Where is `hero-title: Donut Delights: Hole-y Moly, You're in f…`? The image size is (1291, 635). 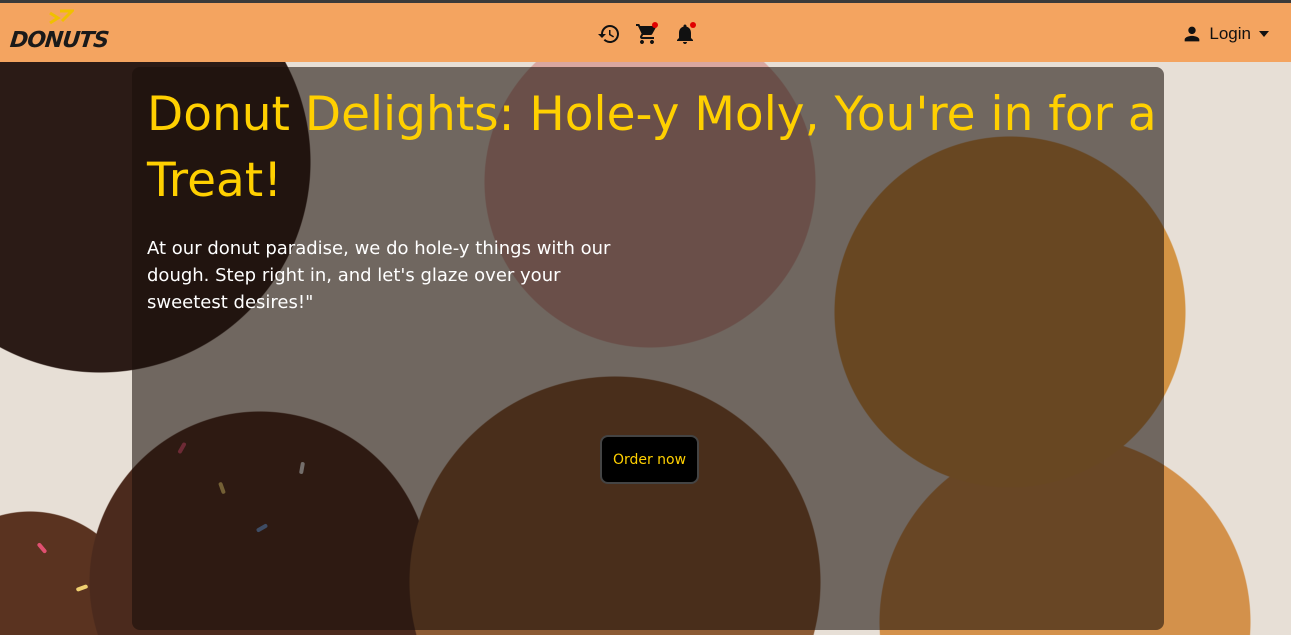
hero-title: Donut Delights: Hole-y Moly, You're in f… is located at coordinates (652, 147).